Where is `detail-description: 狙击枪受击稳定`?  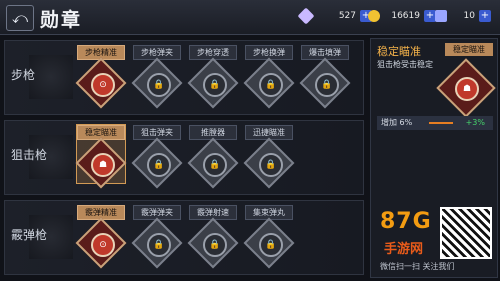
detail-description: 狙击枪受击稳定 is located at coordinates (405, 64).